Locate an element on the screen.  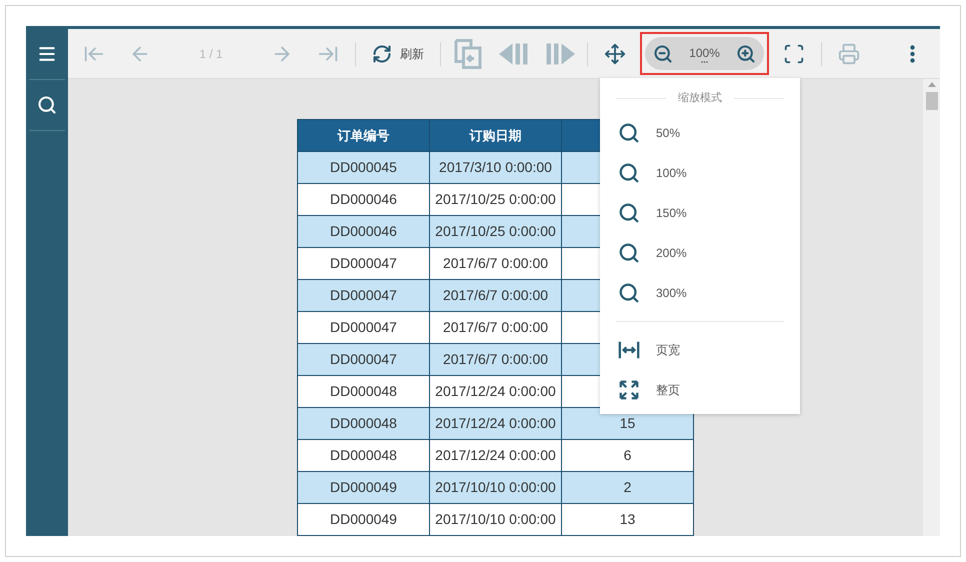
zoom-menu-item: 200% is located at coordinates (700, 252).